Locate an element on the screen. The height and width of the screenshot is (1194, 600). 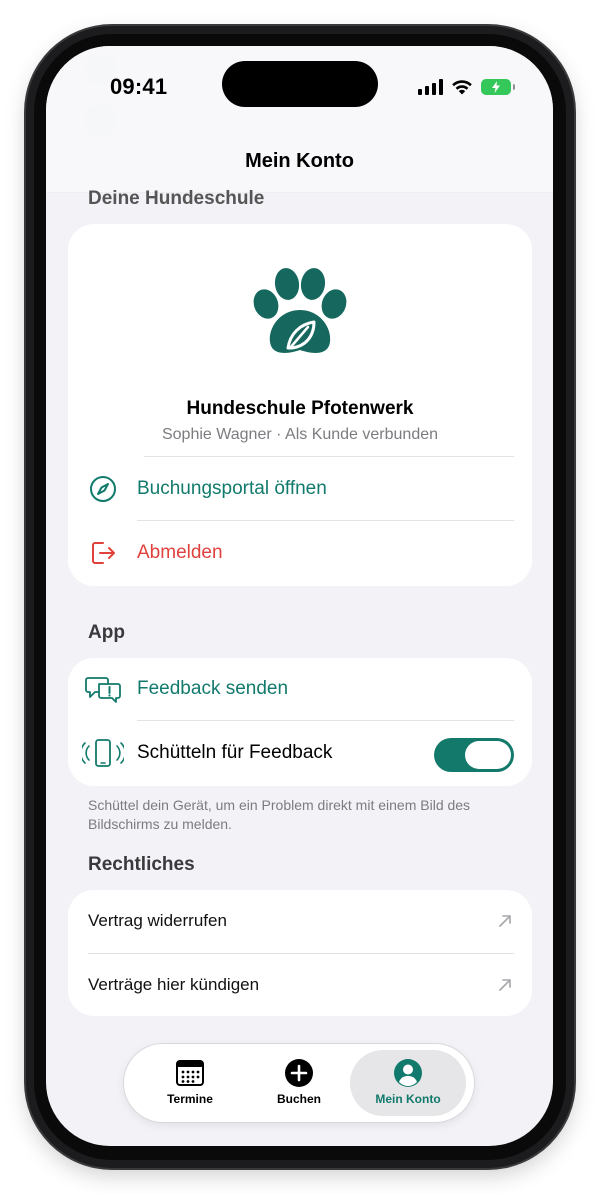
tab-buchen: Buchen is located at coordinates (299, 1083).